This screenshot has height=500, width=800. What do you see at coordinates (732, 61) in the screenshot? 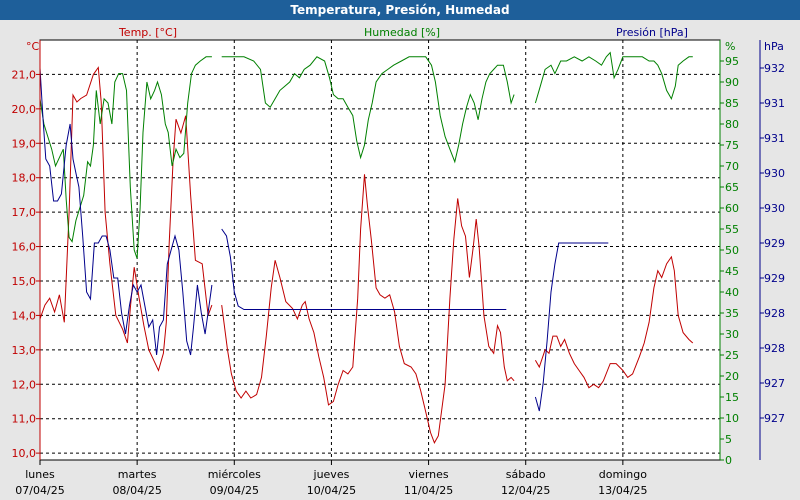
I see `humidity-tick-label: 95` at bounding box center [732, 61].